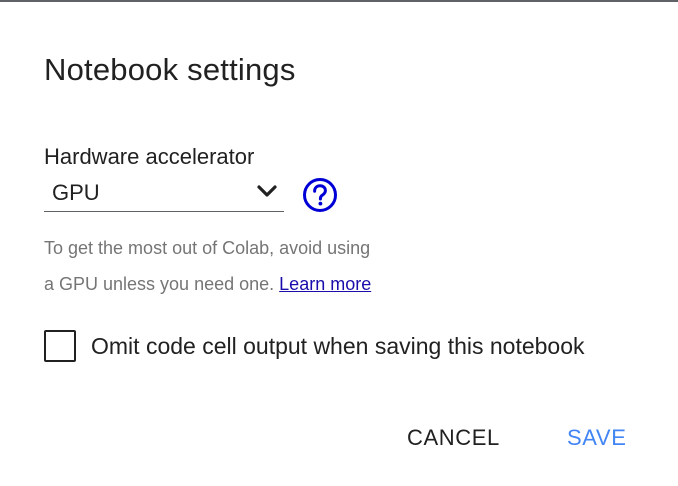  Describe the element at coordinates (320, 195) in the screenshot. I see `help-icon` at that location.